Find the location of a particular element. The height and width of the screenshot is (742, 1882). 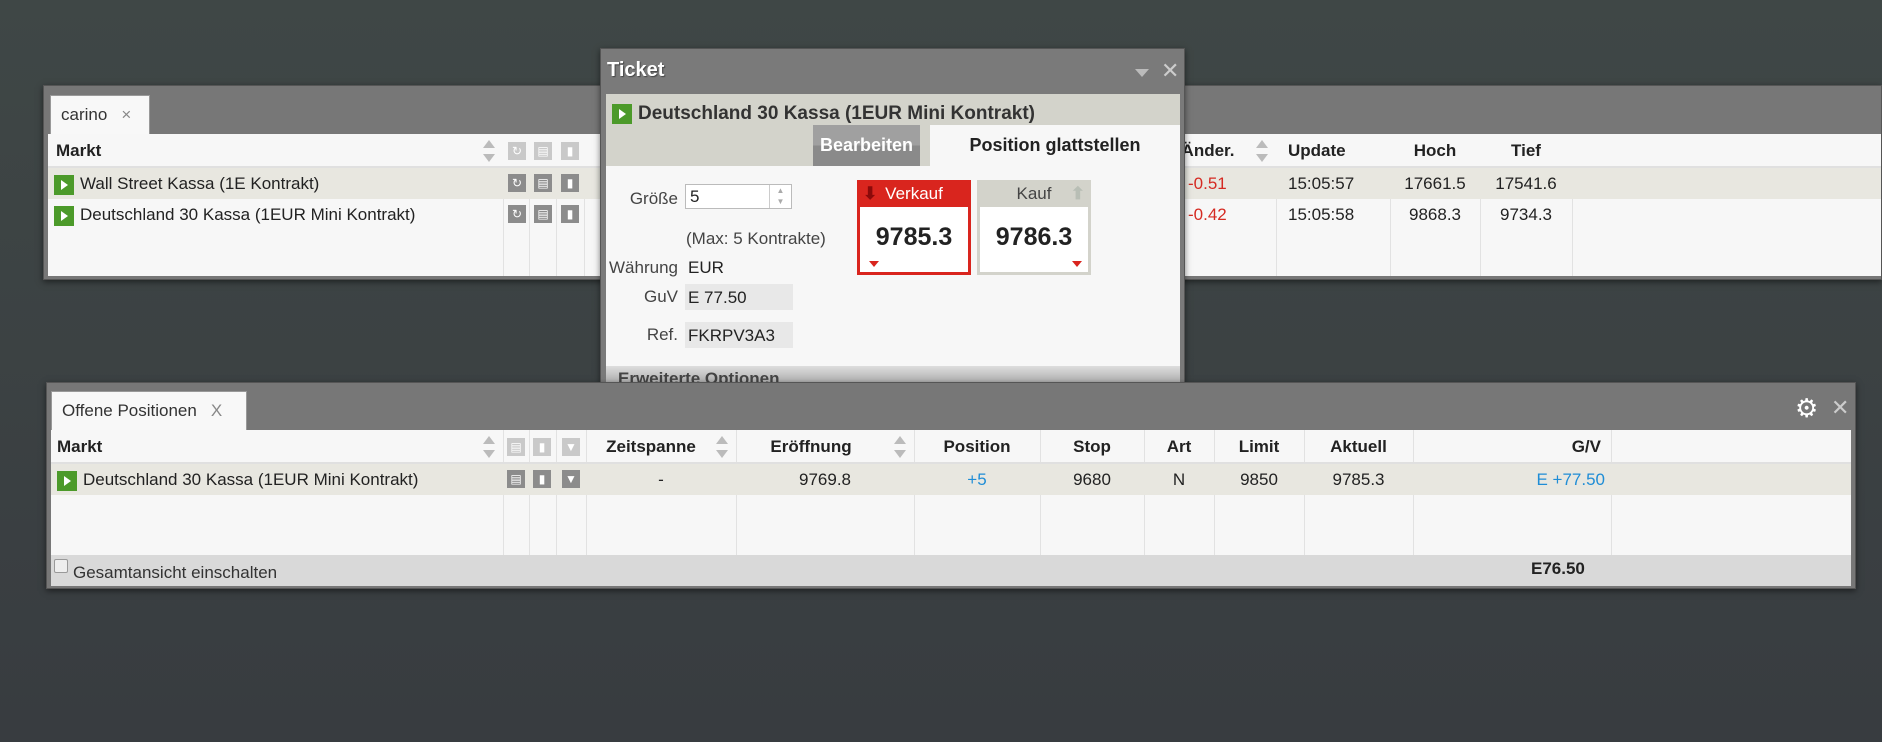

ticket-title: Ticket is located at coordinates (636, 70).